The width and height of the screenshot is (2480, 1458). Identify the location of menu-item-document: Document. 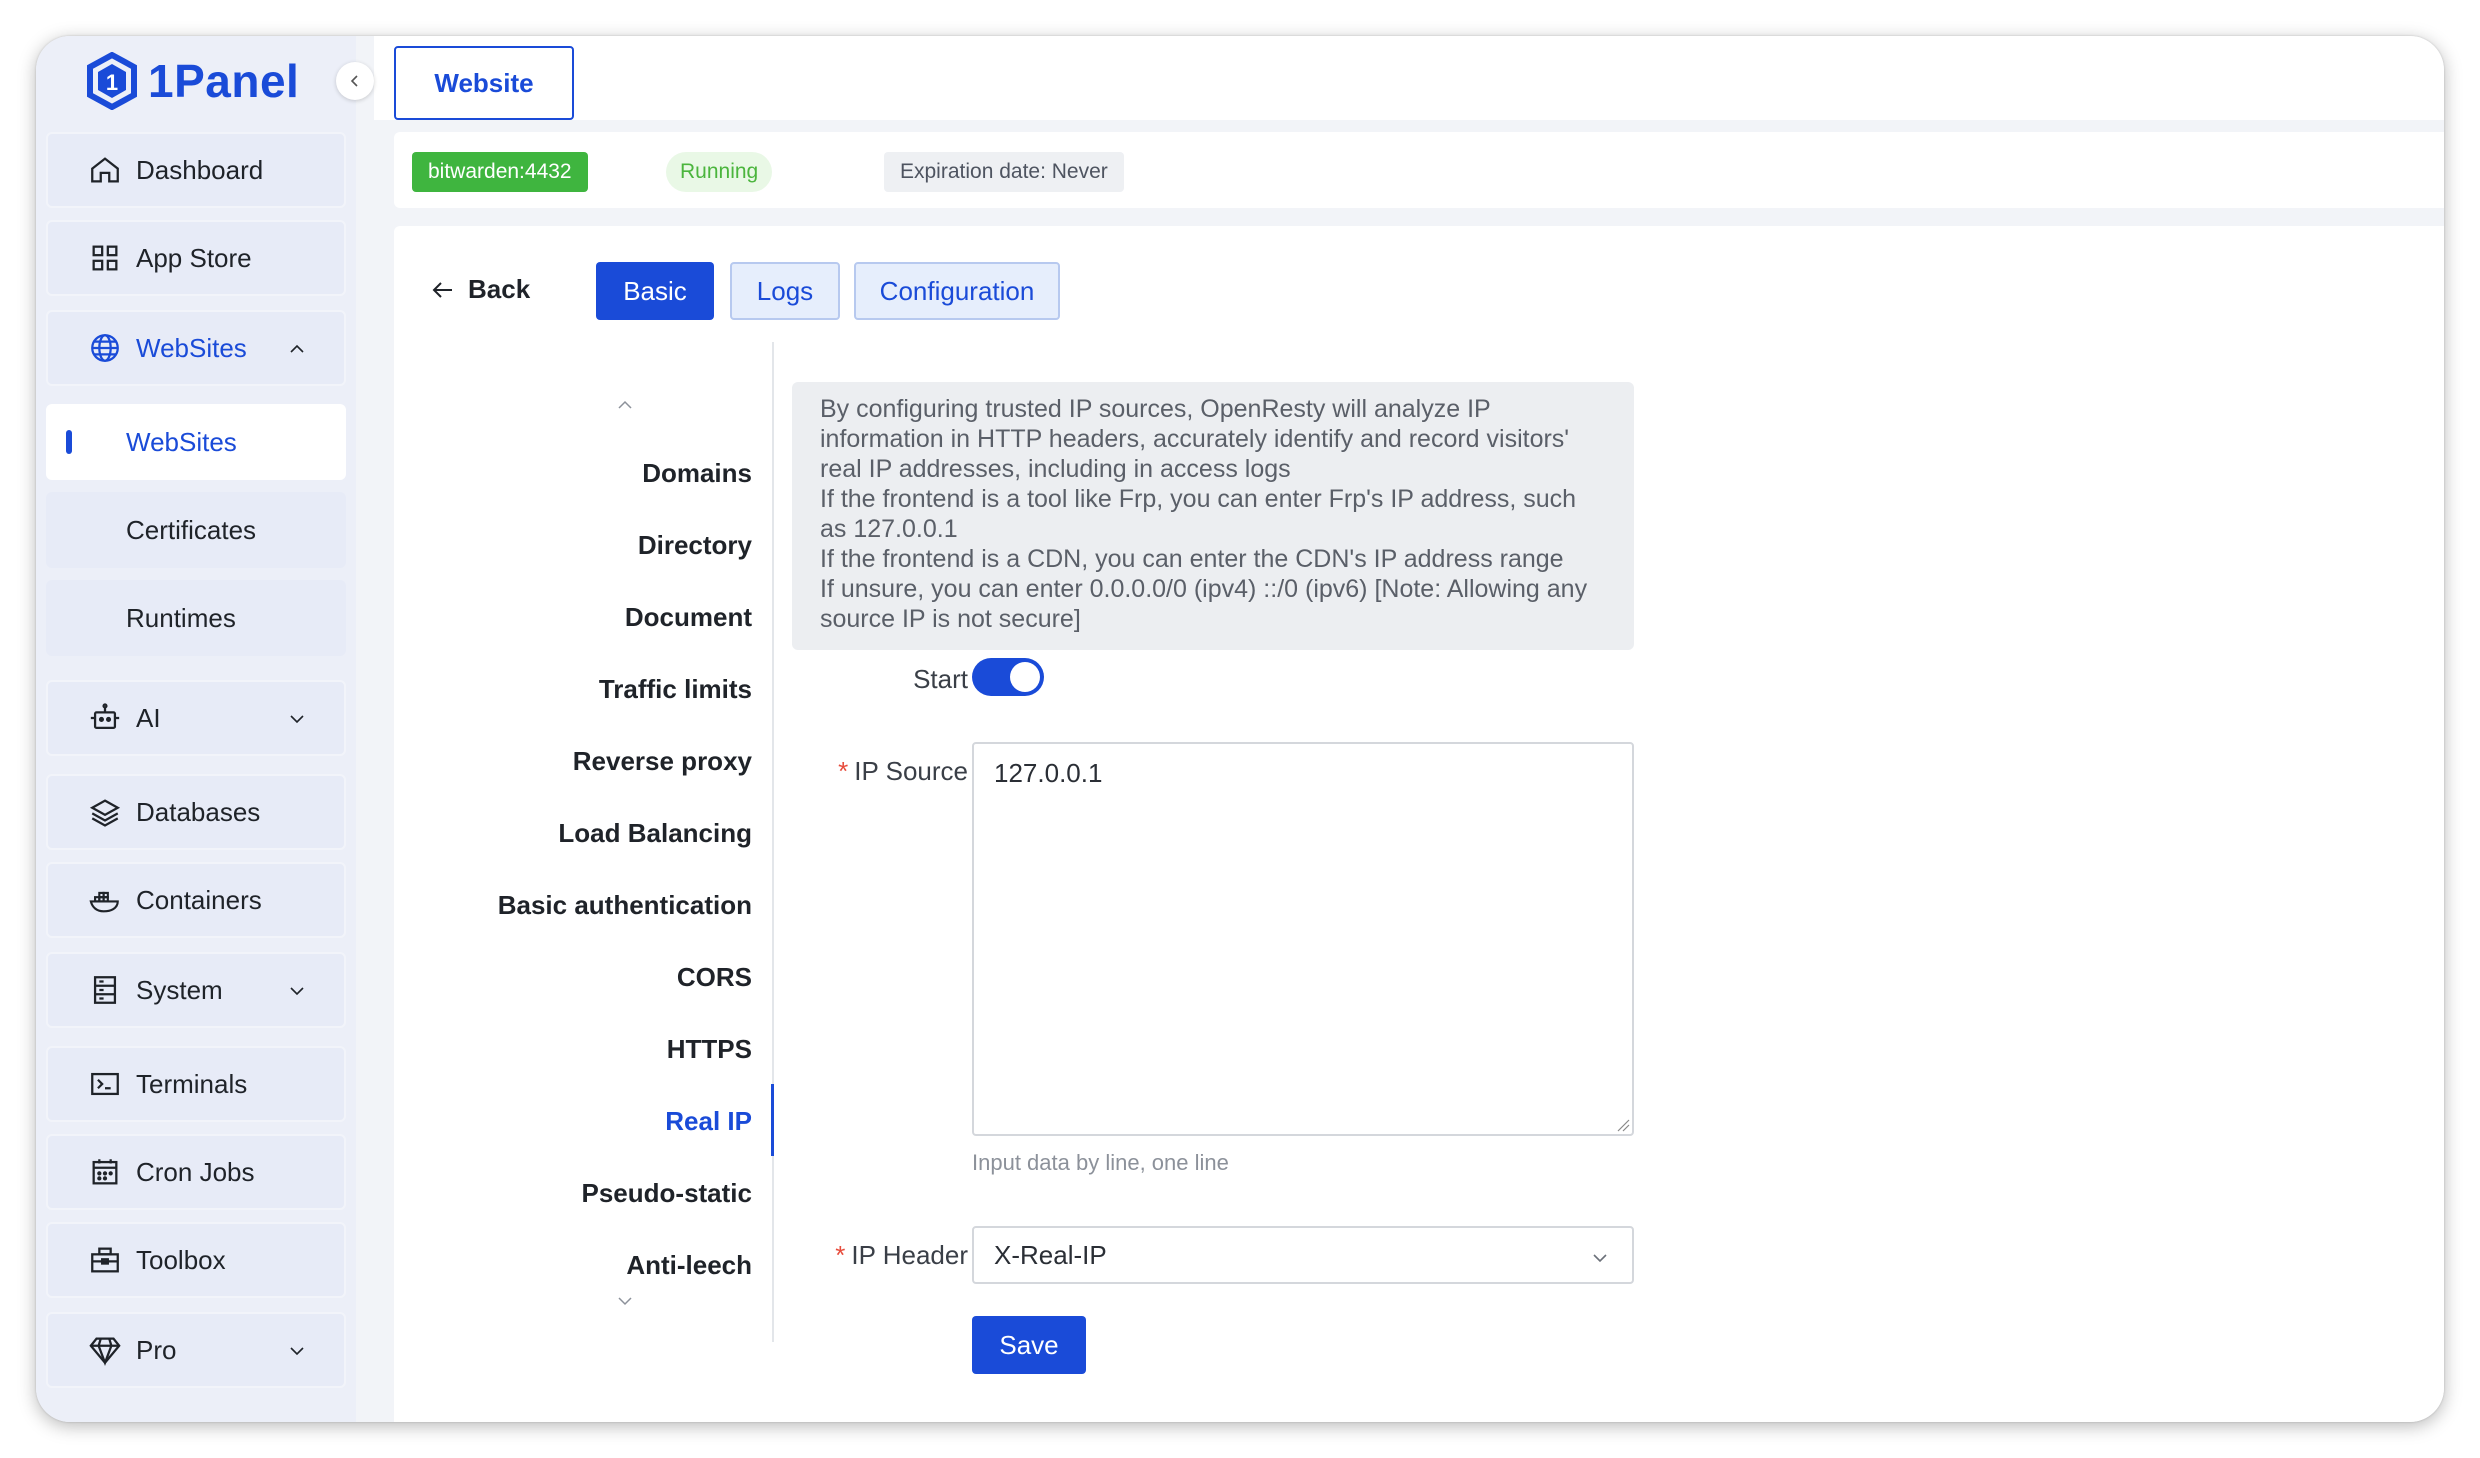
(688, 617).